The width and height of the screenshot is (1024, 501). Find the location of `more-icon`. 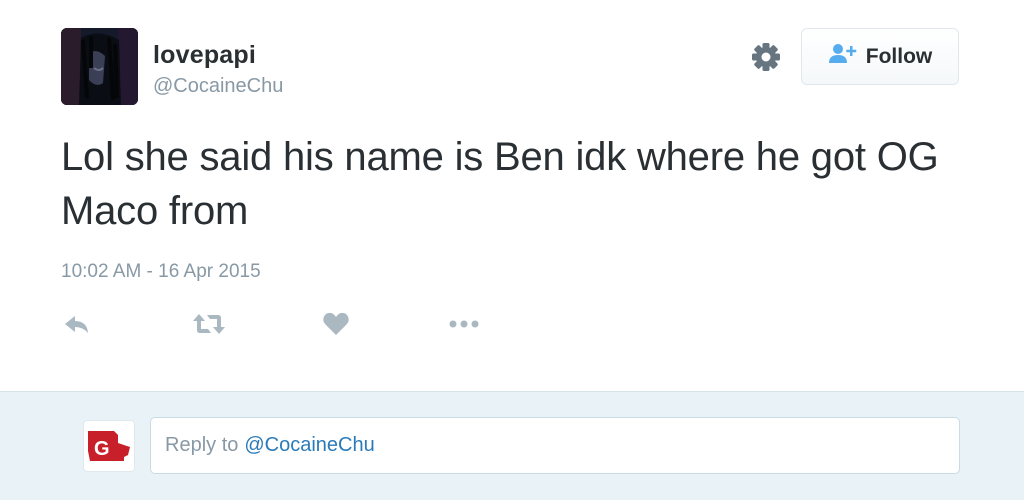

more-icon is located at coordinates (464, 326).